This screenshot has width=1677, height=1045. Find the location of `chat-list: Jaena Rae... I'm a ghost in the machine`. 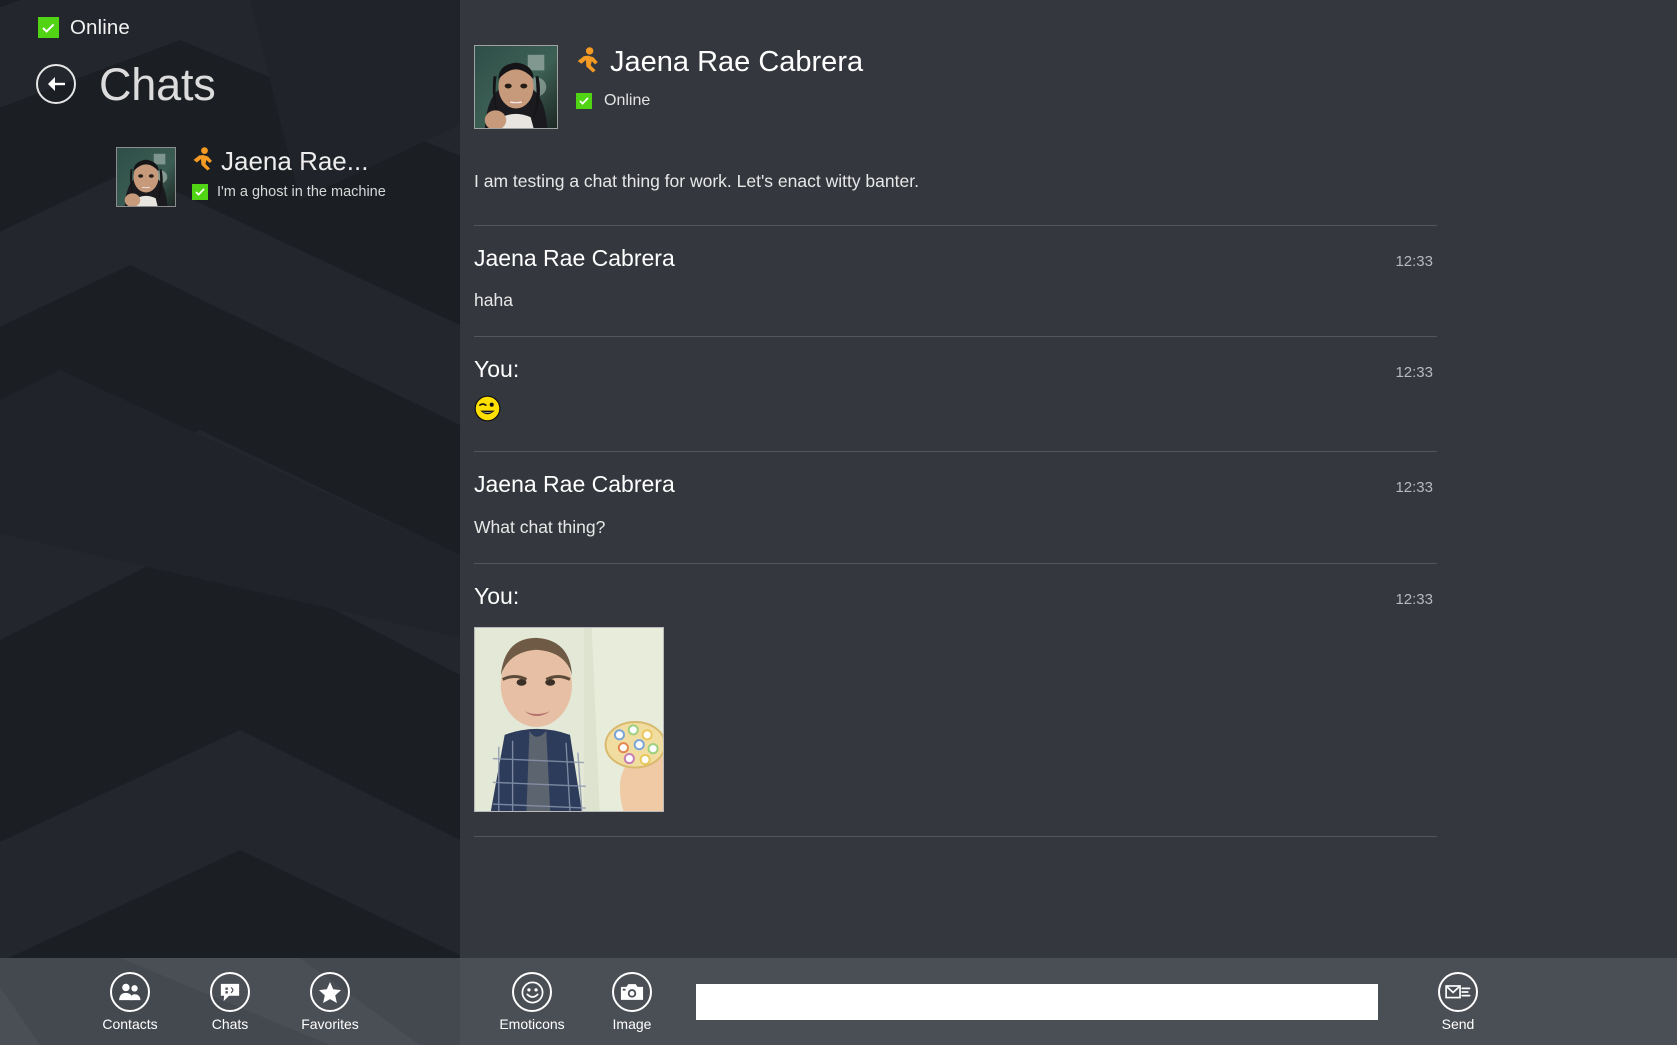

chat-list: Jaena Rae... I'm a ghost in the machine is located at coordinates (230, 177).